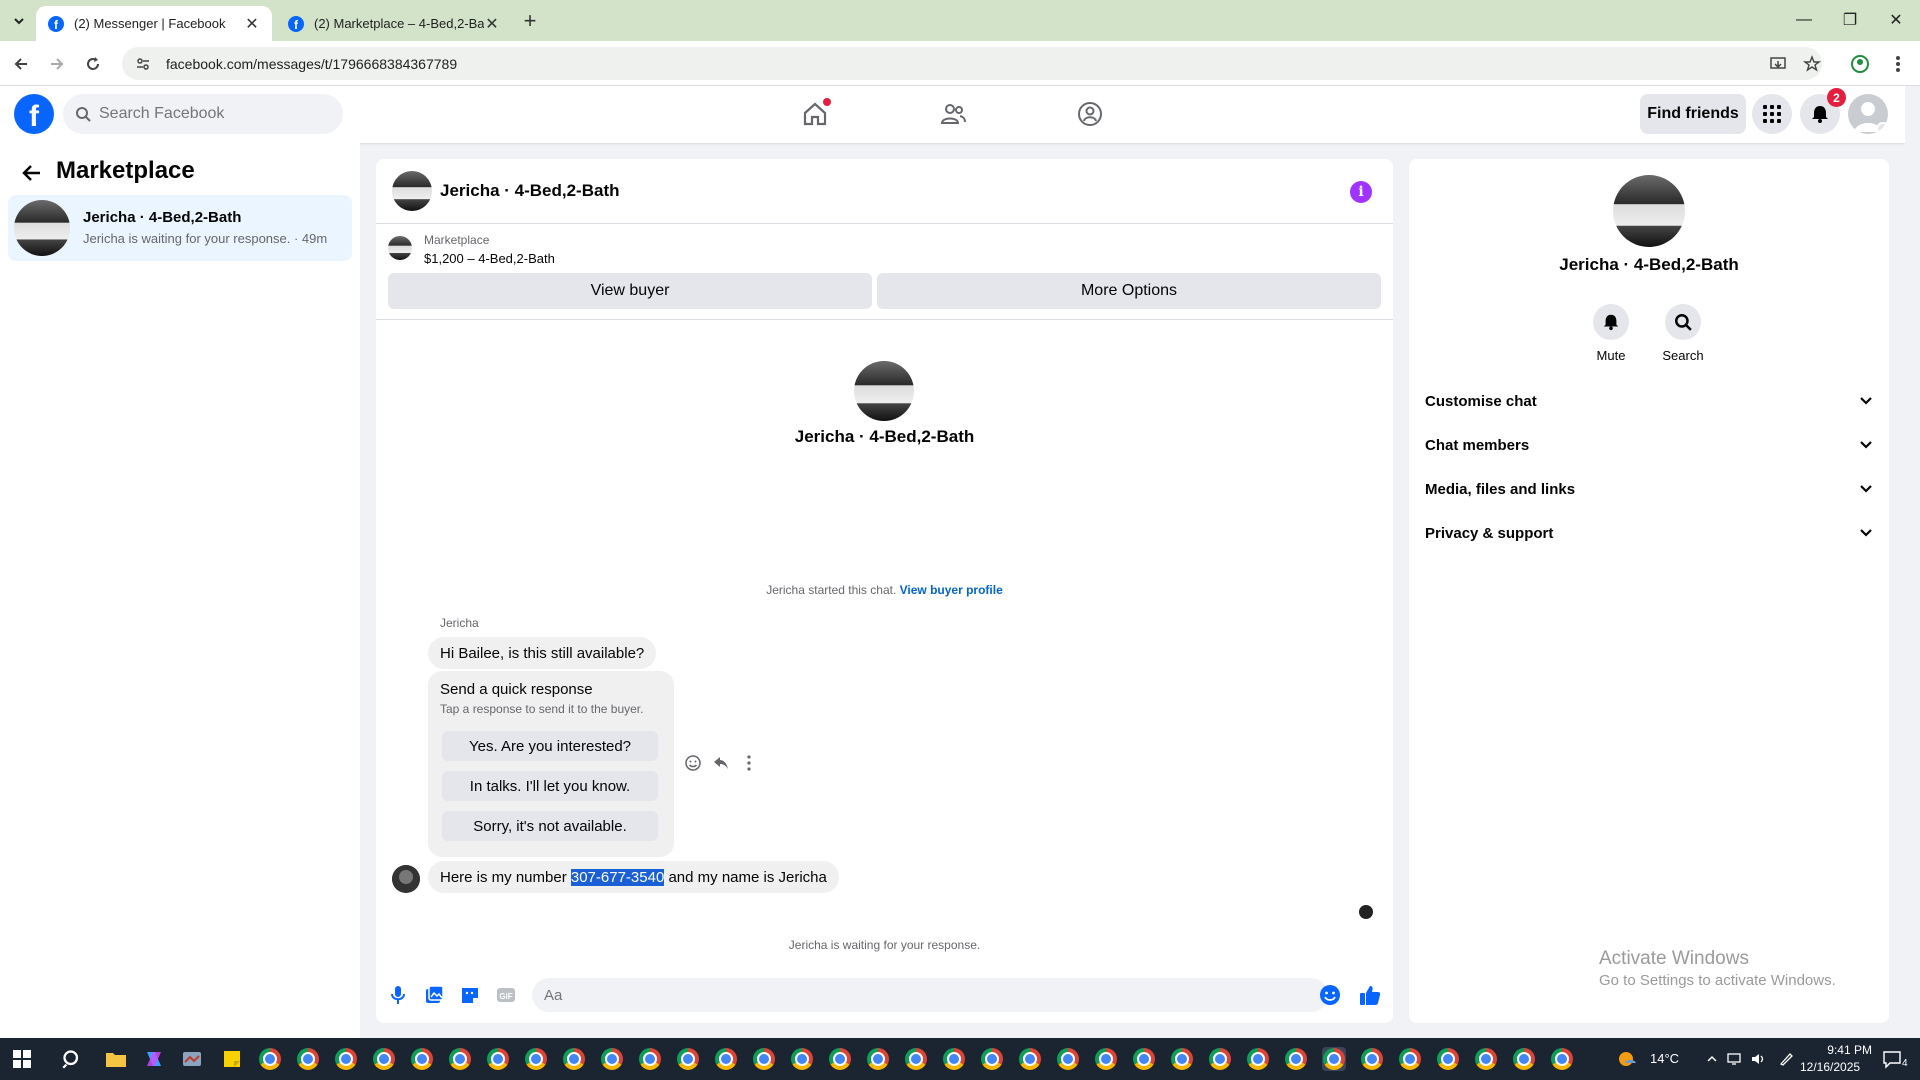 This screenshot has height=1080, width=1920. Describe the element at coordinates (1712, 1059) in the screenshot. I see `tray-chevron-up-icon` at that location.